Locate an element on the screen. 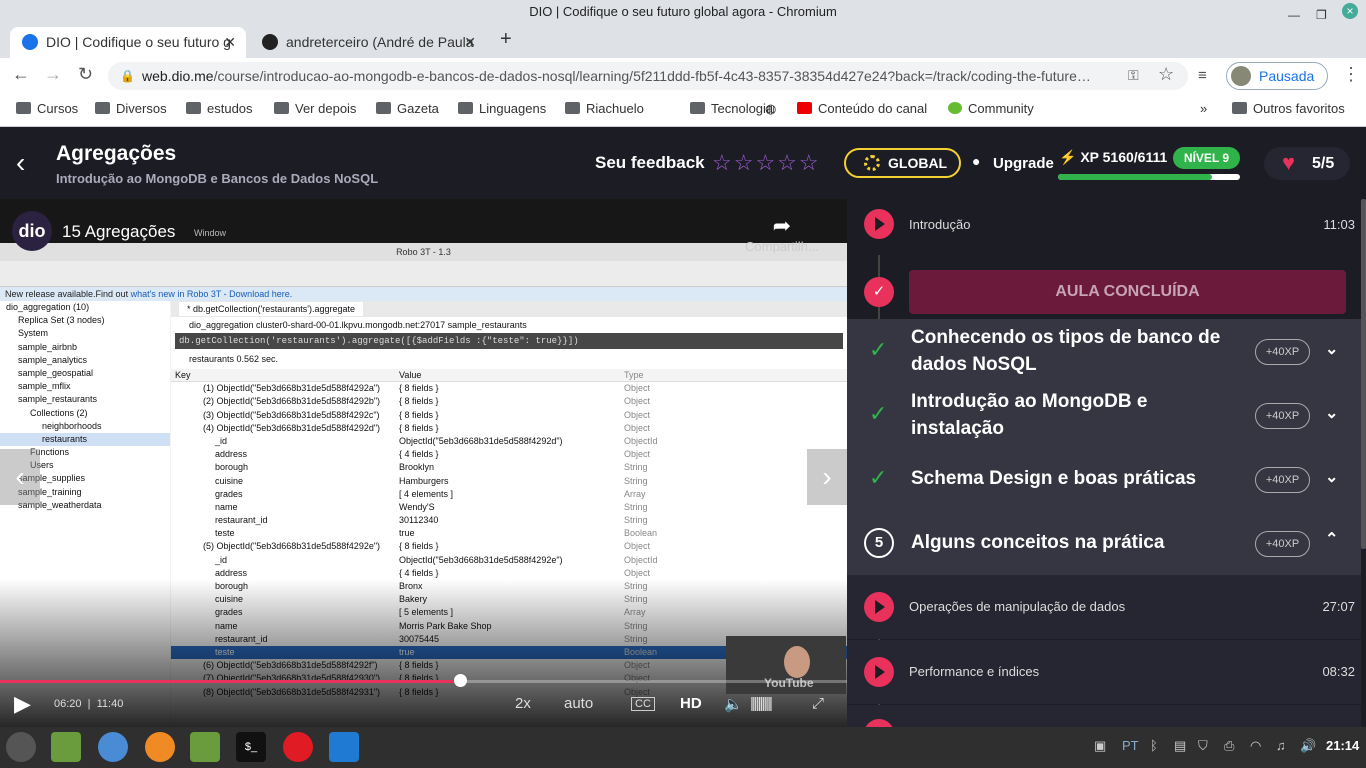 This screenshot has height=768, width=1366. vscode-icon is located at coordinates (344, 747).